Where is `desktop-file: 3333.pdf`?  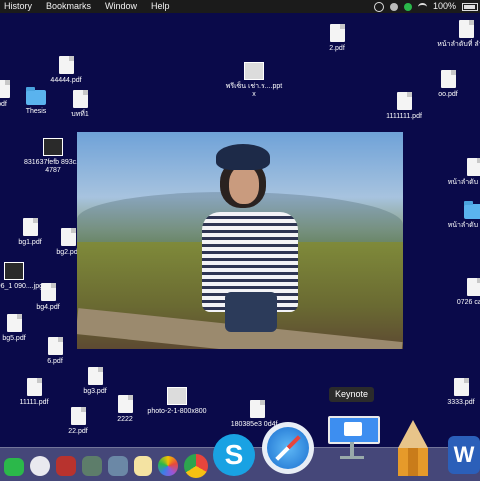
desktop-file: 3333.pdf is located at coordinates (455, 392).